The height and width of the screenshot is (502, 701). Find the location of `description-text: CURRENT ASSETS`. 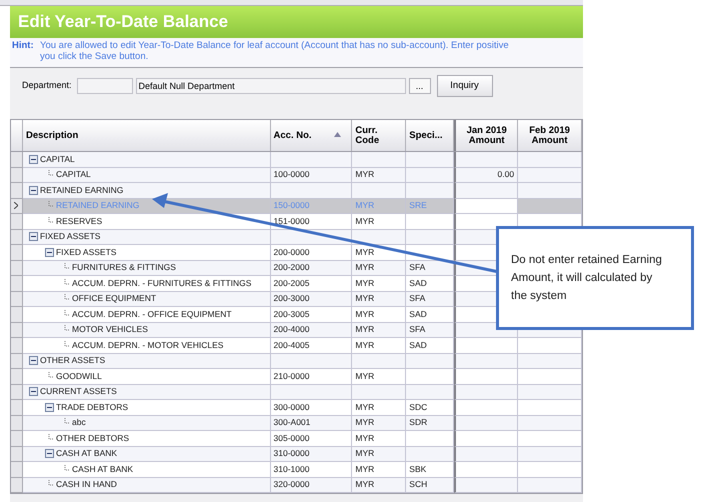

description-text: CURRENT ASSETS is located at coordinates (78, 391).